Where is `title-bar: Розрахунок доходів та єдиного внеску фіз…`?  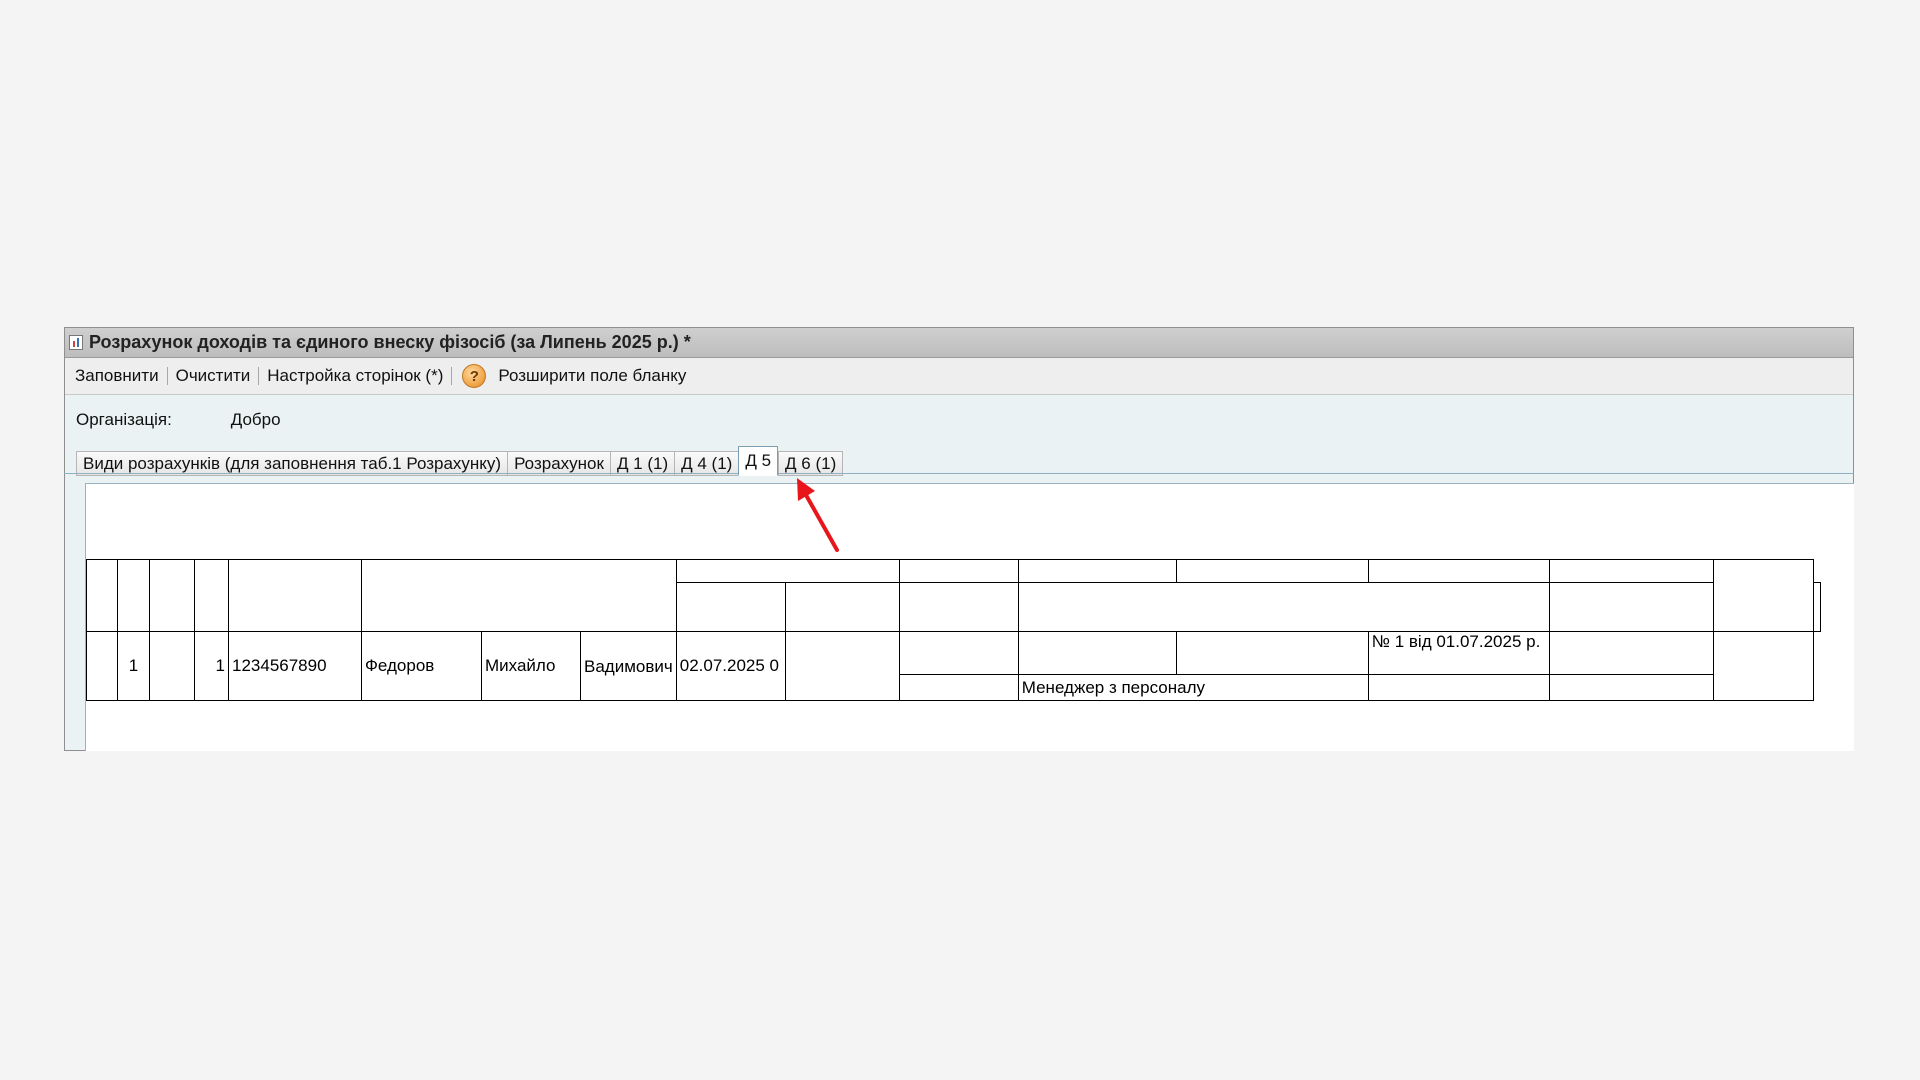
title-bar: Розрахунок доходів та єдиного внеску фіз… is located at coordinates (959, 343).